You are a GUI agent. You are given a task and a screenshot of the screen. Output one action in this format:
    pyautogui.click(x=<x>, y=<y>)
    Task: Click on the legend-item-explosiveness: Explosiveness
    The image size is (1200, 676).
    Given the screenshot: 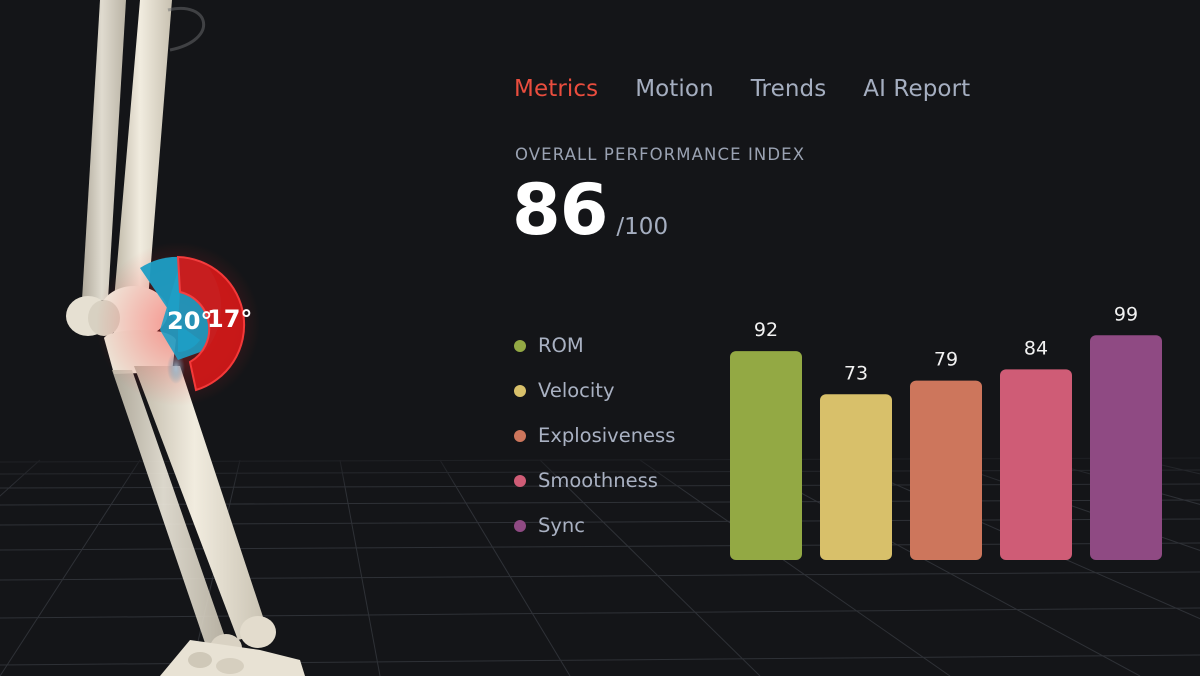 What is the action you would take?
    pyautogui.click(x=594, y=435)
    